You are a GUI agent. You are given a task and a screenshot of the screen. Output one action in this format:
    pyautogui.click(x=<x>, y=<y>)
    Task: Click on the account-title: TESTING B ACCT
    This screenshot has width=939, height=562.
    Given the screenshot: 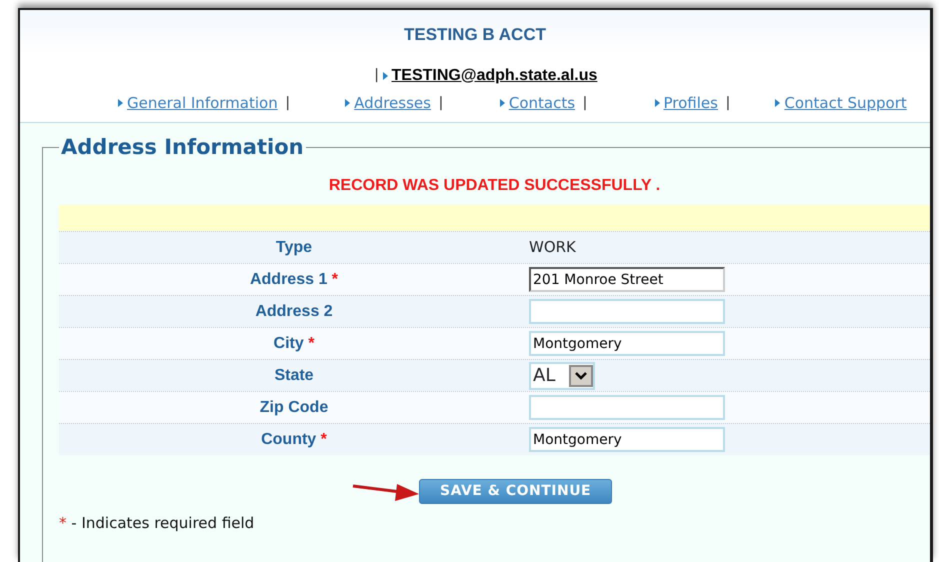 What is the action you would take?
    pyautogui.click(x=475, y=35)
    